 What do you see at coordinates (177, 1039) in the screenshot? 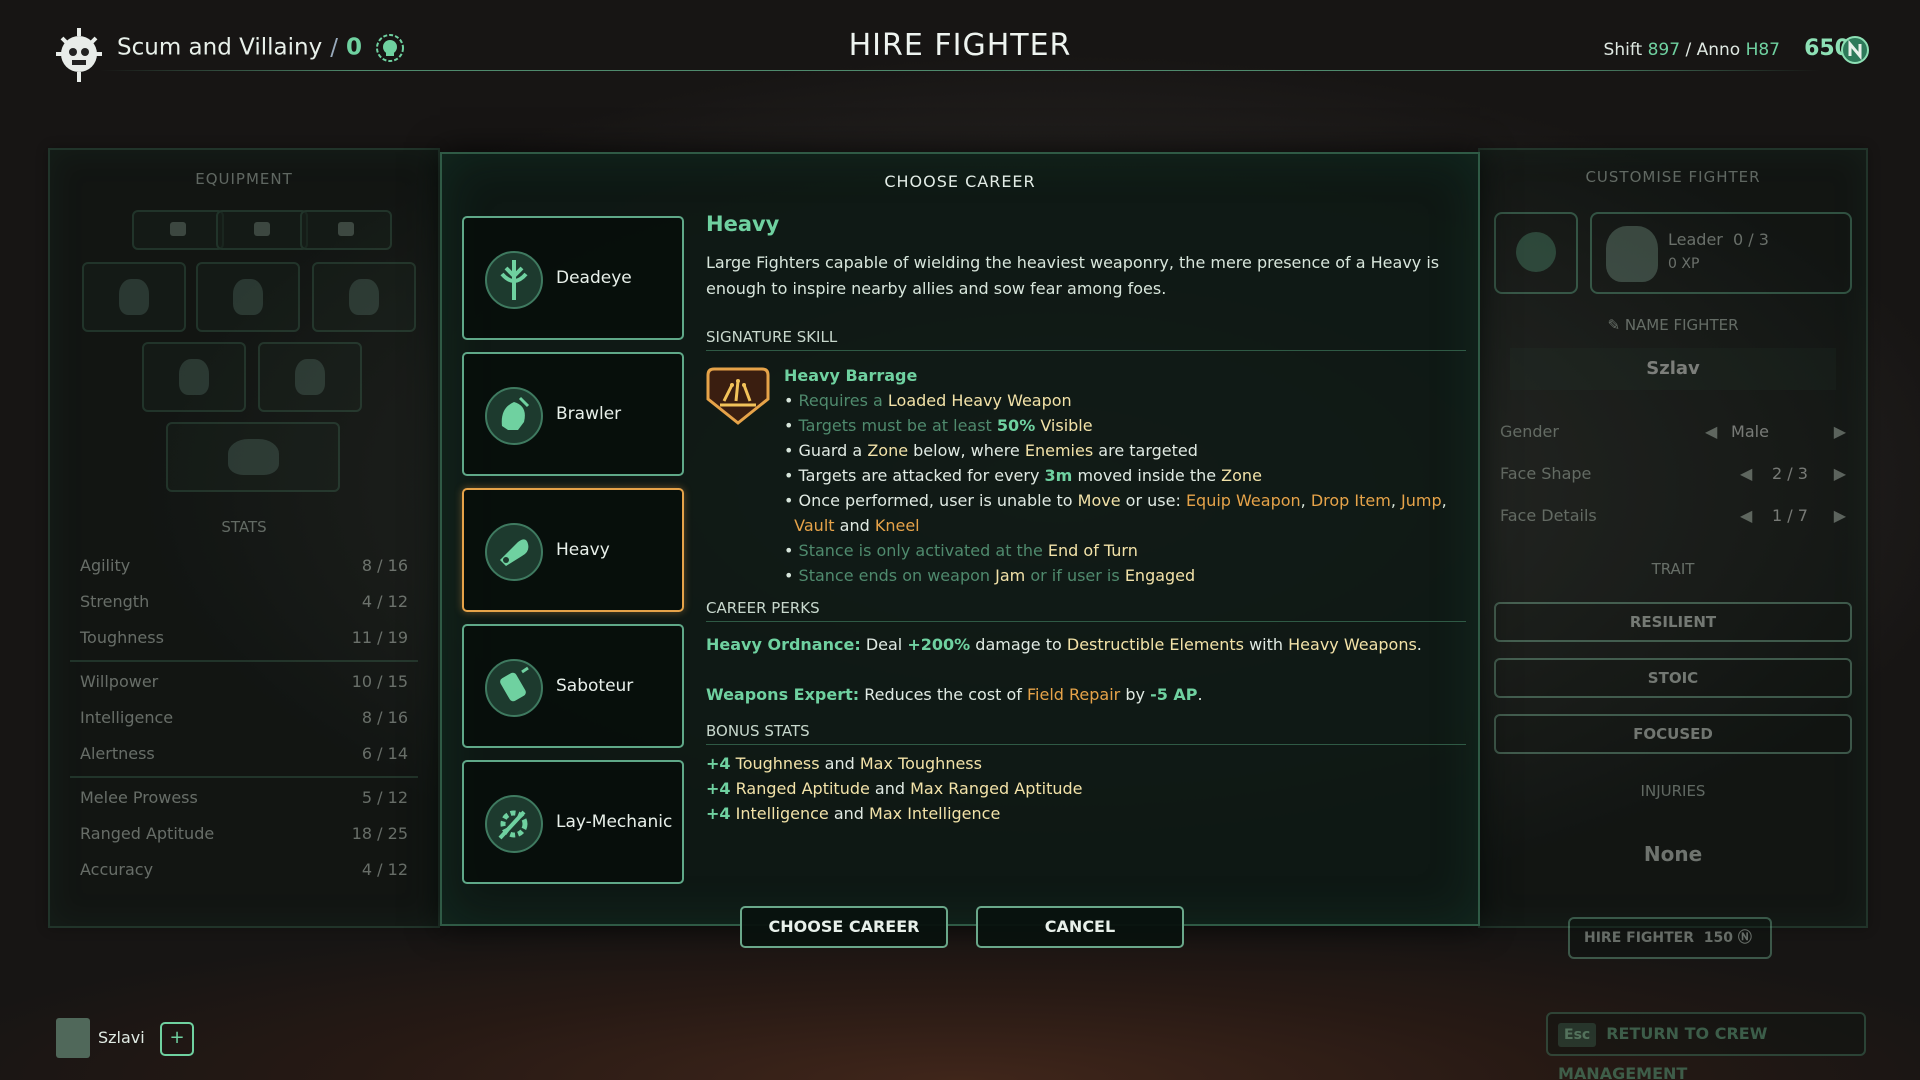
I see `add-crew-button: +` at bounding box center [177, 1039].